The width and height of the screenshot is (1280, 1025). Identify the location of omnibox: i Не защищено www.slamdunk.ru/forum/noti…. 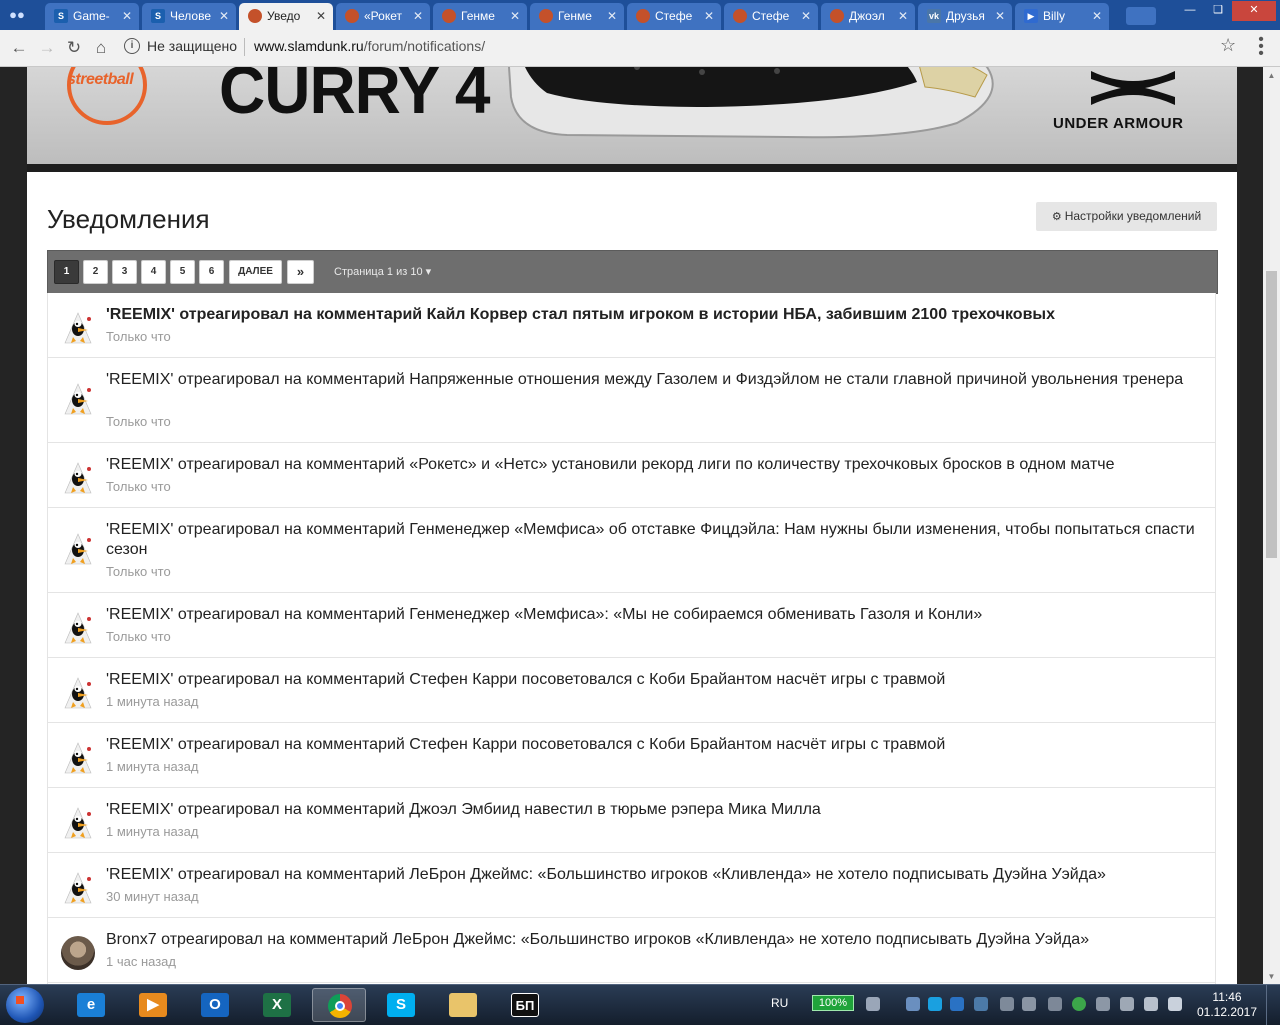
(684, 47).